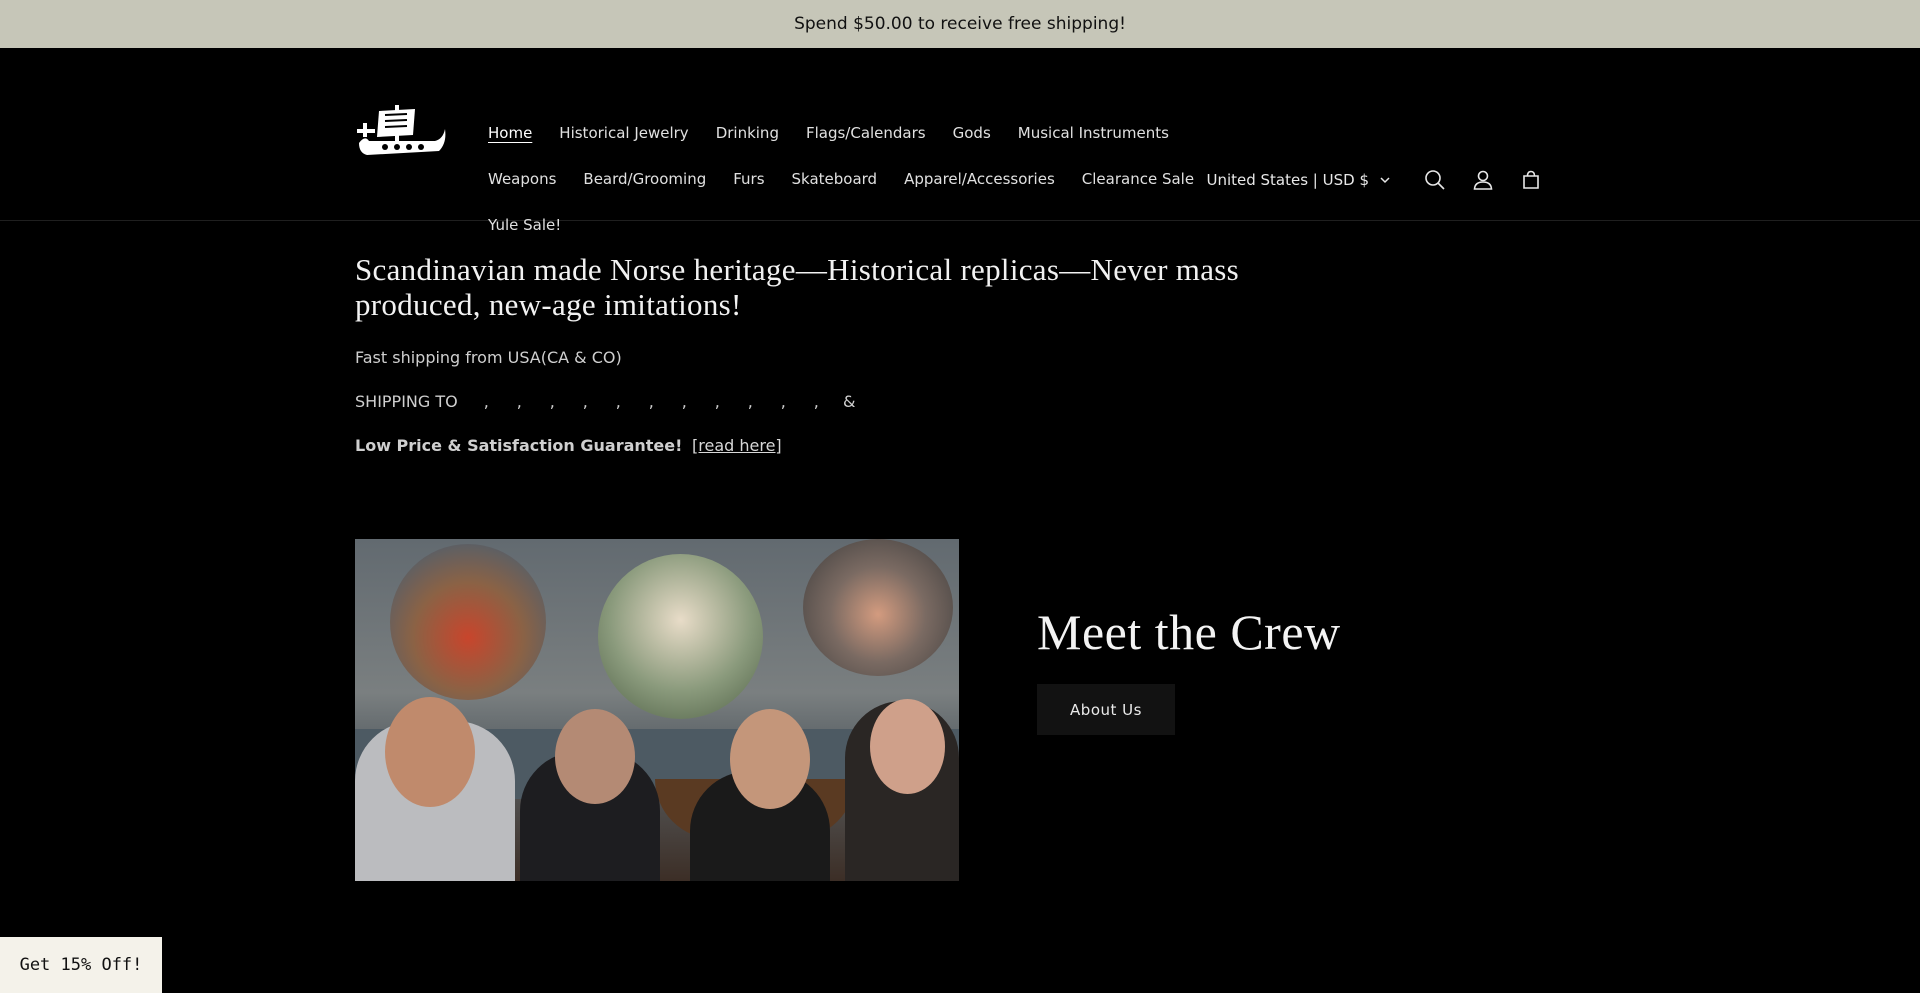 The height and width of the screenshot is (993, 1920). Describe the element at coordinates (835, 179) in the screenshot. I see `nav-item-skateboard: Skateboard` at that location.